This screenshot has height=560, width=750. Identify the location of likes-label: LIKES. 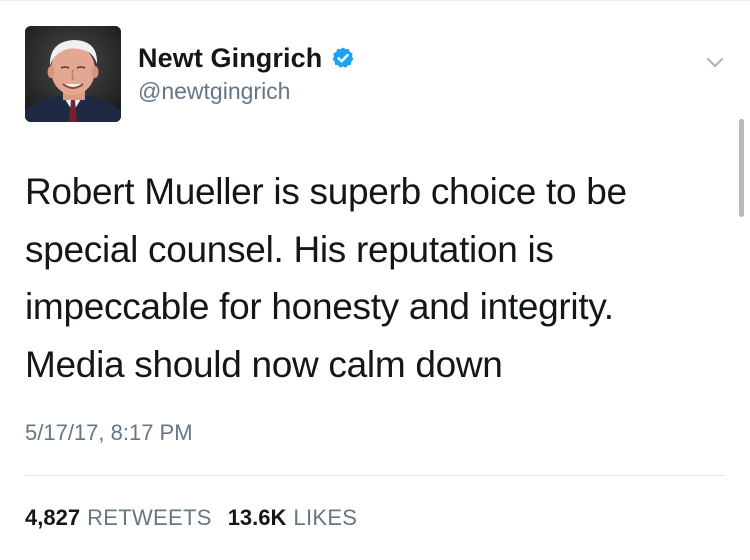
(325, 517).